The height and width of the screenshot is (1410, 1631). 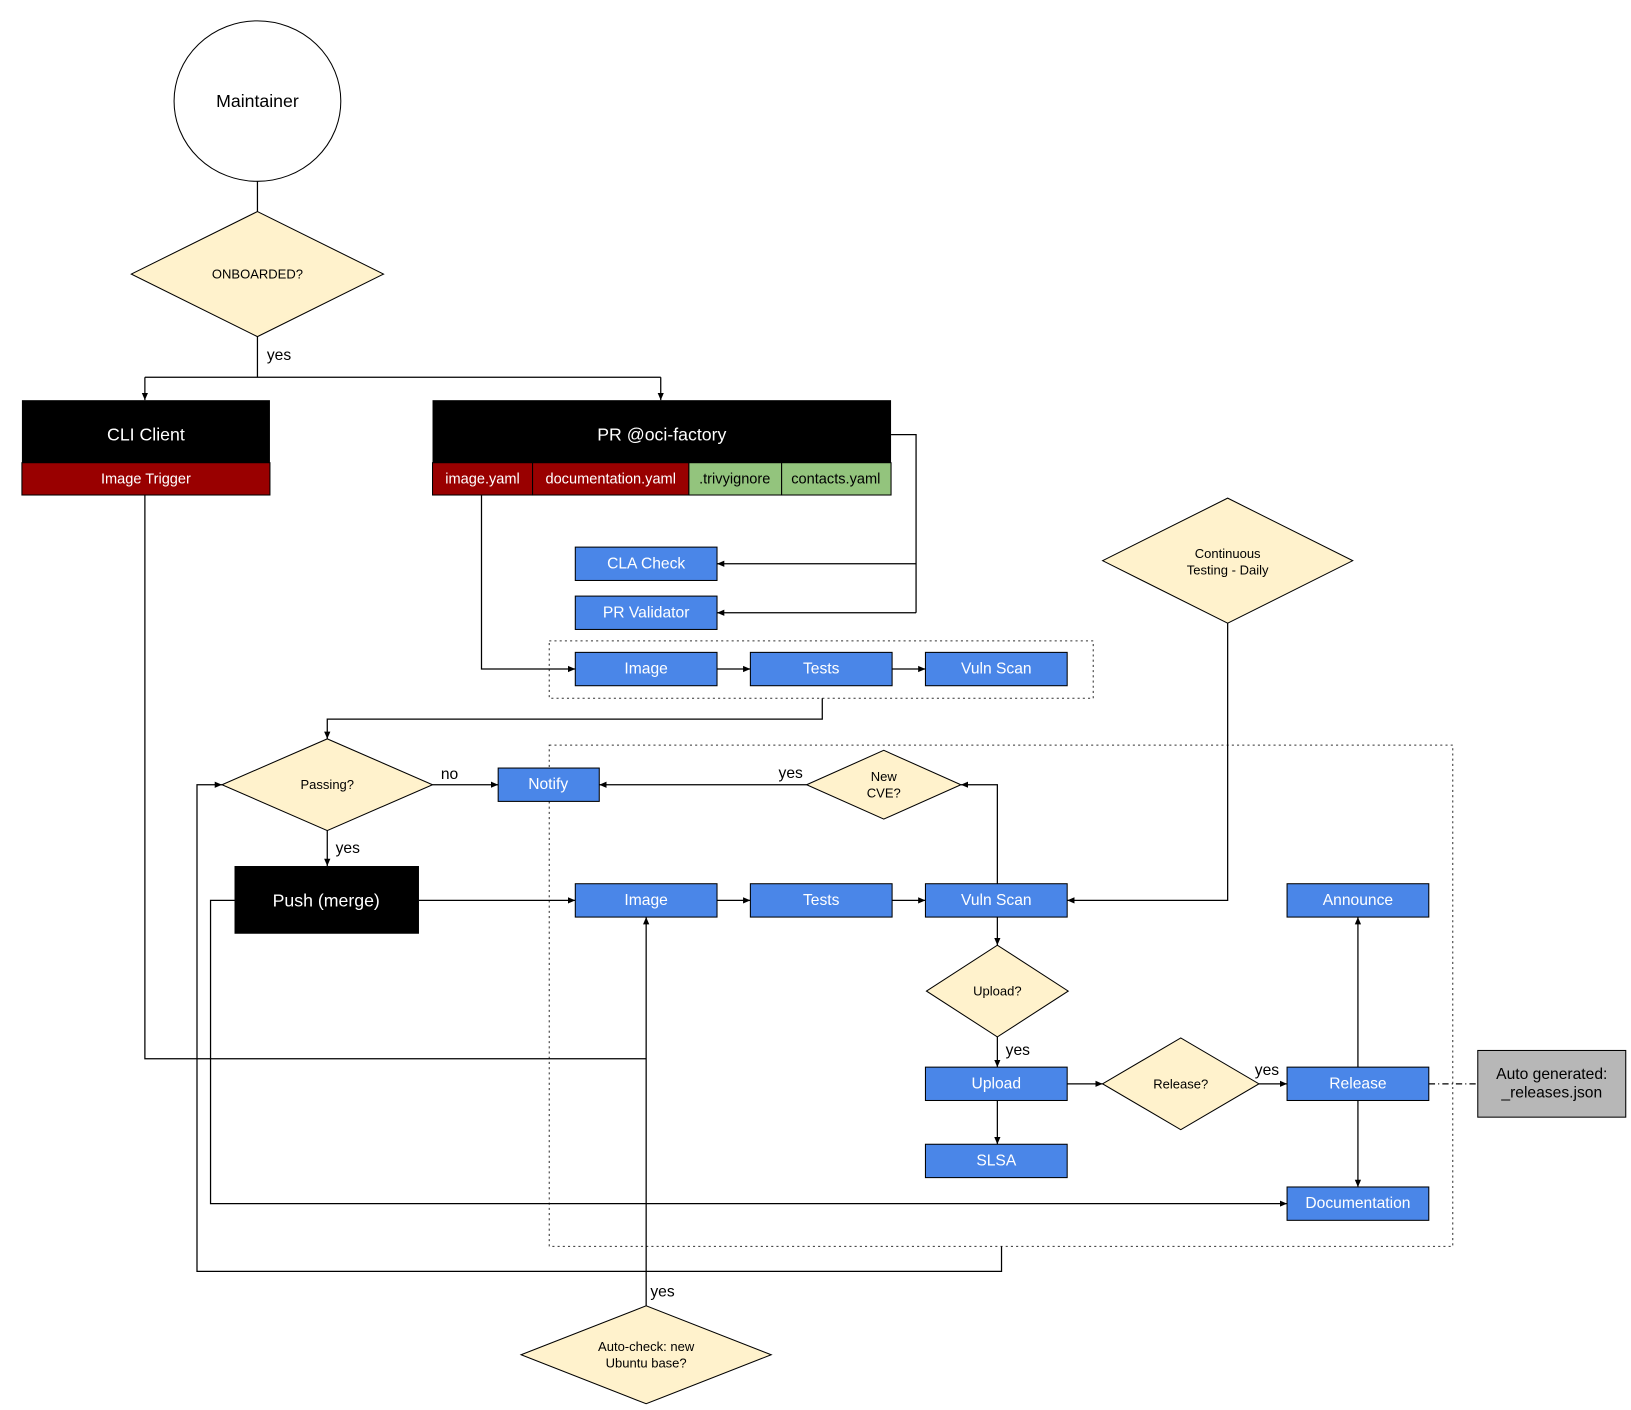 I want to click on release-q-label: Release?, so click(x=1180, y=1083).